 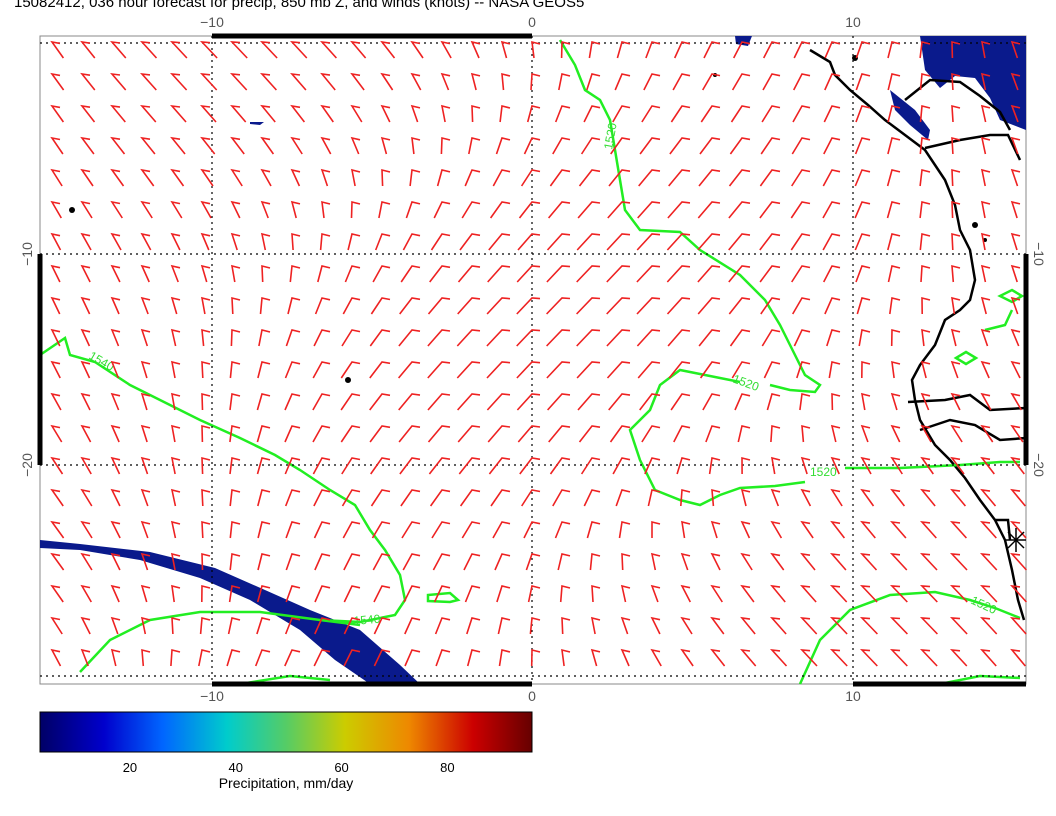 I want to click on colorbar-tick: 40, so click(x=235, y=767).